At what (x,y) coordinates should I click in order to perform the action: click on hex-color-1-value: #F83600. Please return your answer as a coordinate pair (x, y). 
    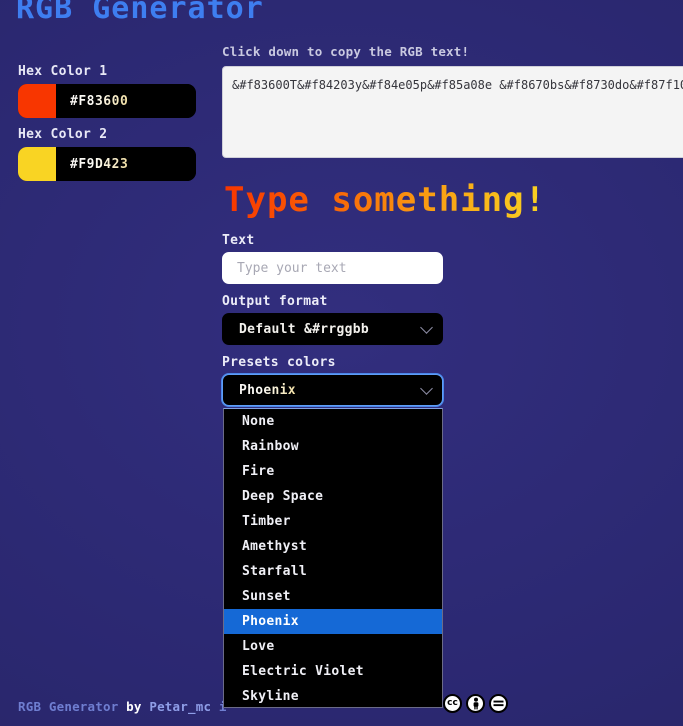
    Looking at the image, I should click on (99, 101).